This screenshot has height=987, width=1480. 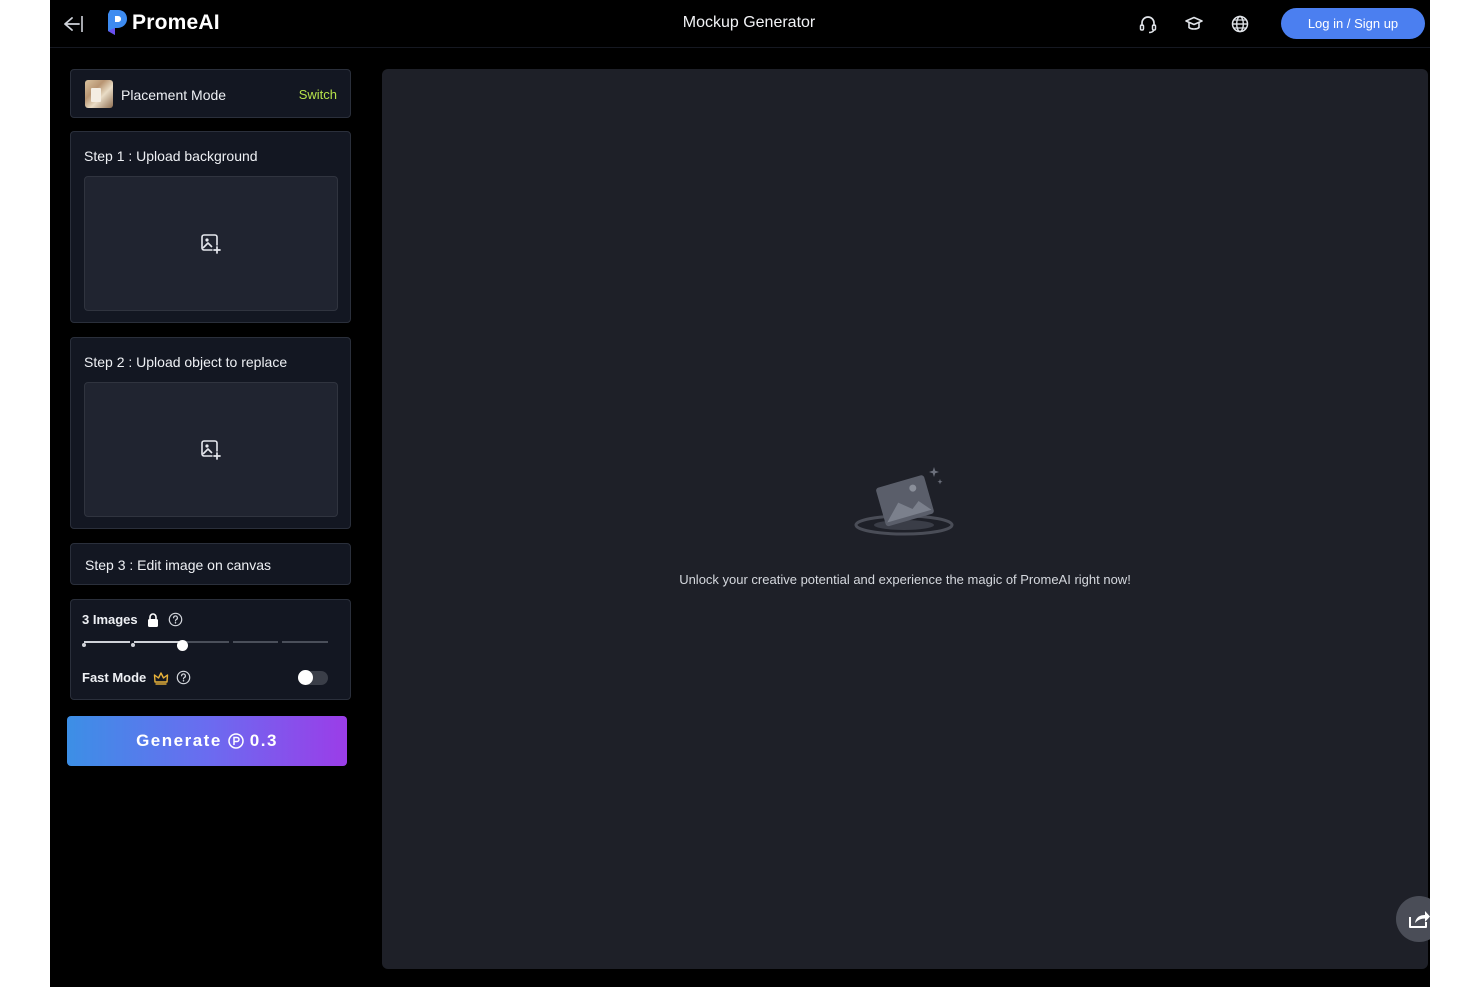 I want to click on support-button, so click(x=1148, y=24).